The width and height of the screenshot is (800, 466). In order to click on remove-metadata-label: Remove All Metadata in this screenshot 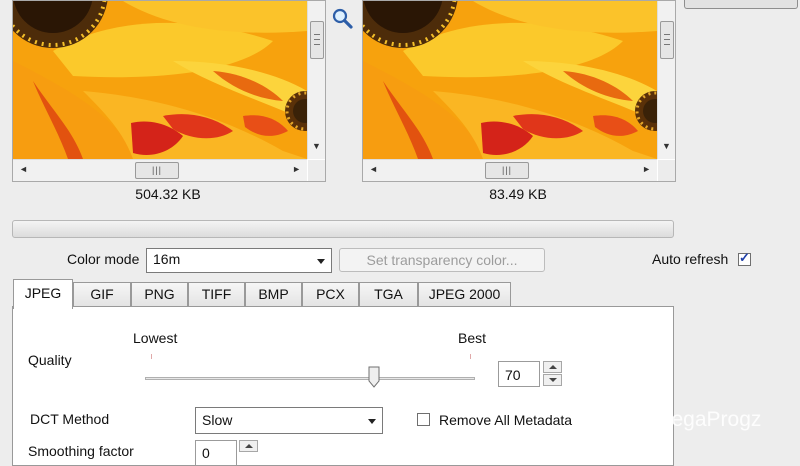, I will do `click(506, 420)`.